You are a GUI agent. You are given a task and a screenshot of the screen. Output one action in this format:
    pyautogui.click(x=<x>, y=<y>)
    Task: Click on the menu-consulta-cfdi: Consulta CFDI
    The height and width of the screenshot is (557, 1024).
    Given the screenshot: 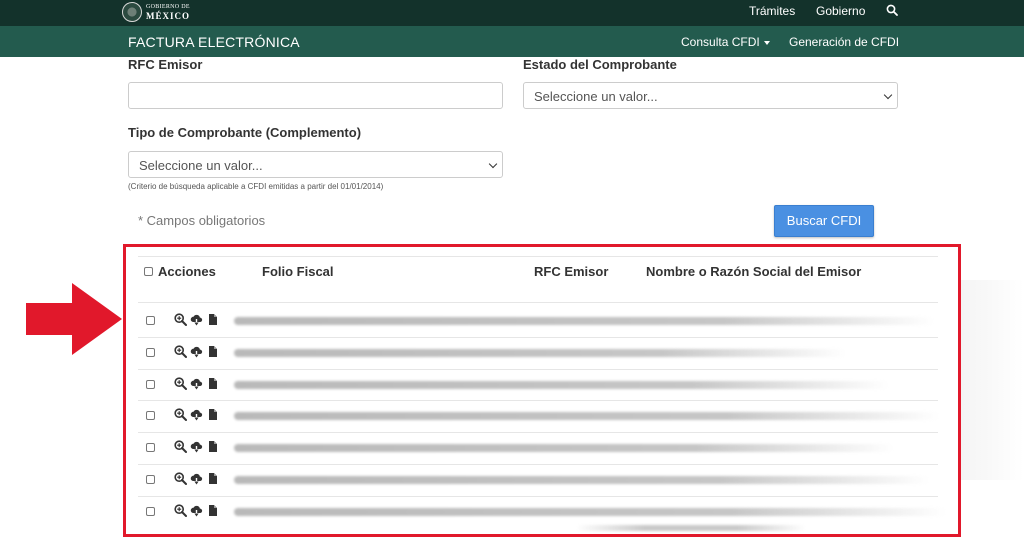 What is the action you would take?
    pyautogui.click(x=725, y=42)
    